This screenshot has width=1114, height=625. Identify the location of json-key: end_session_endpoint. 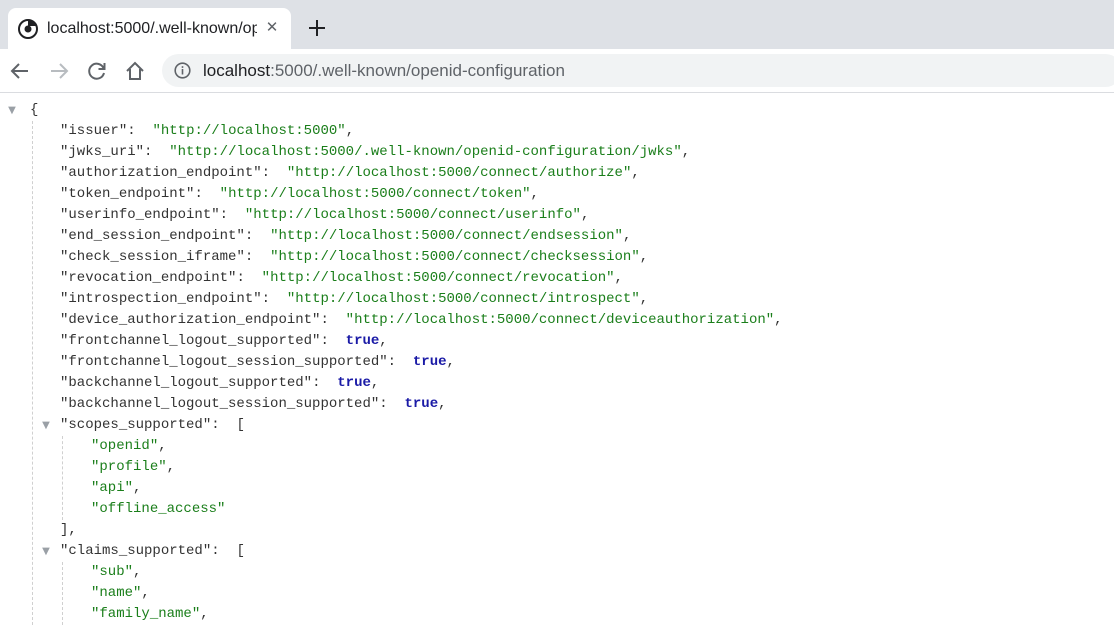
(152, 236).